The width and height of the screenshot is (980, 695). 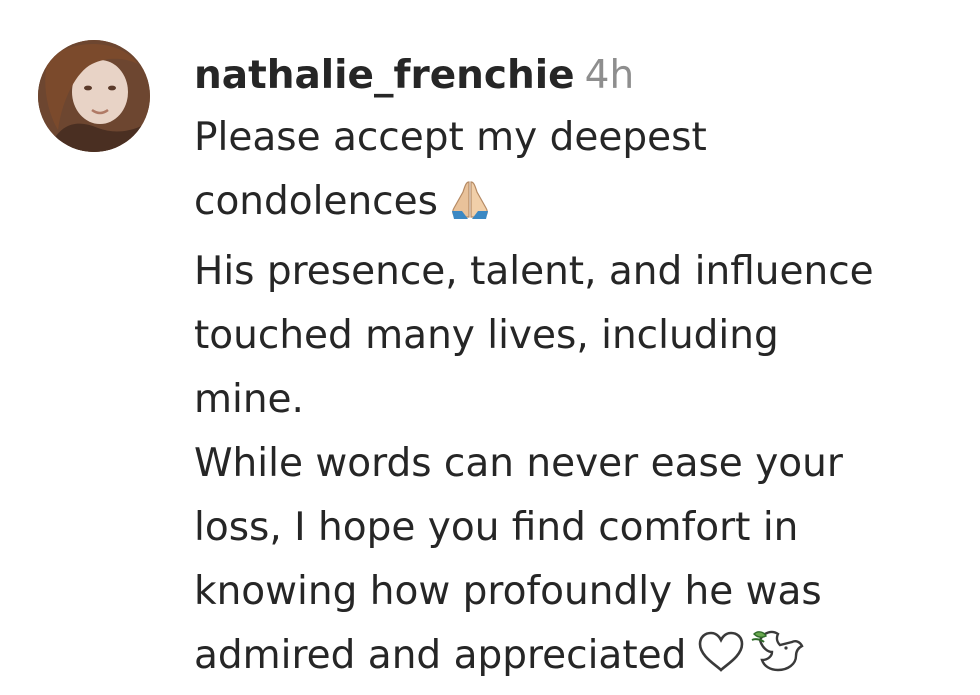 What do you see at coordinates (579, 76) in the screenshot?
I see `comment-header: nathalie_frenchie 4h` at bounding box center [579, 76].